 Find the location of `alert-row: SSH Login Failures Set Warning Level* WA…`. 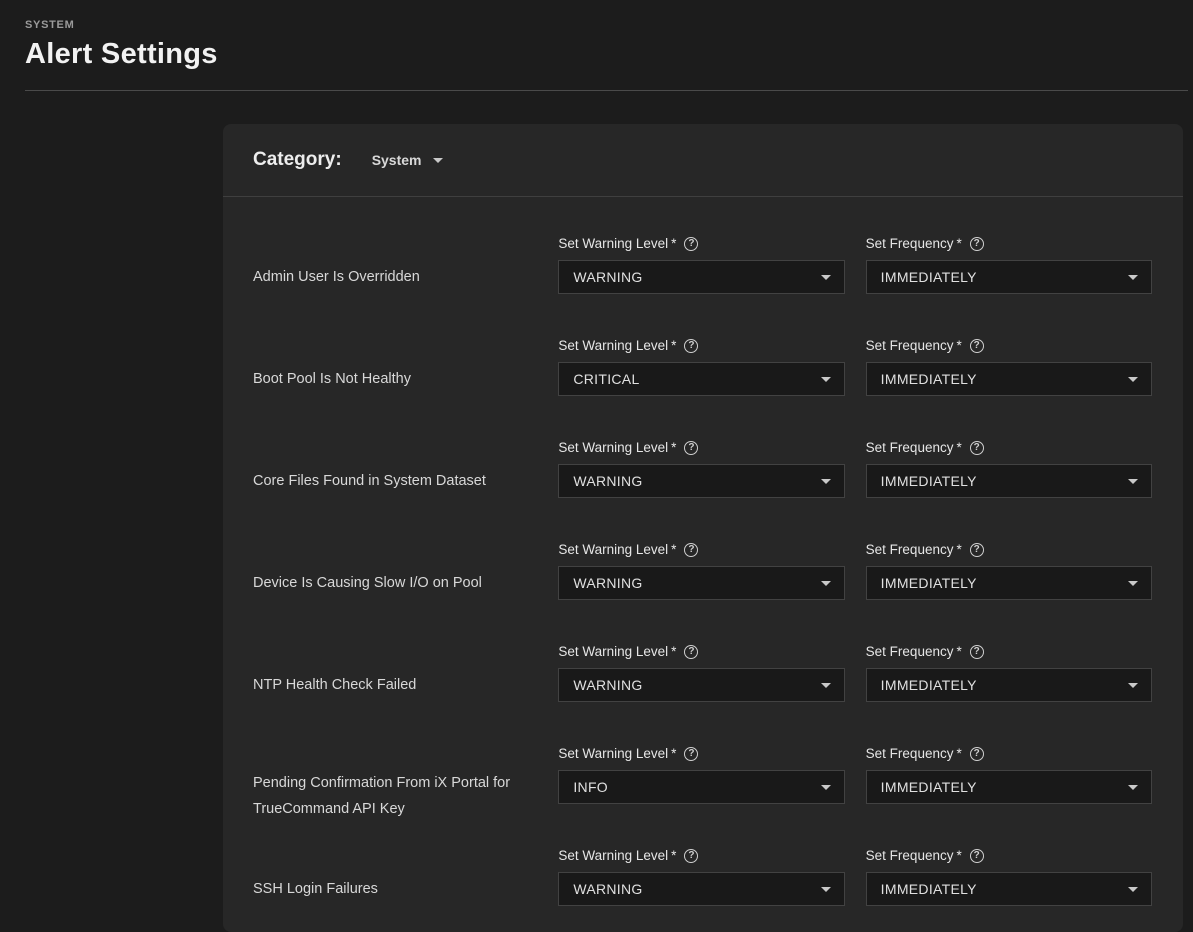

alert-row: SSH Login Failures Set Warning Level* WA… is located at coordinates (702, 860).